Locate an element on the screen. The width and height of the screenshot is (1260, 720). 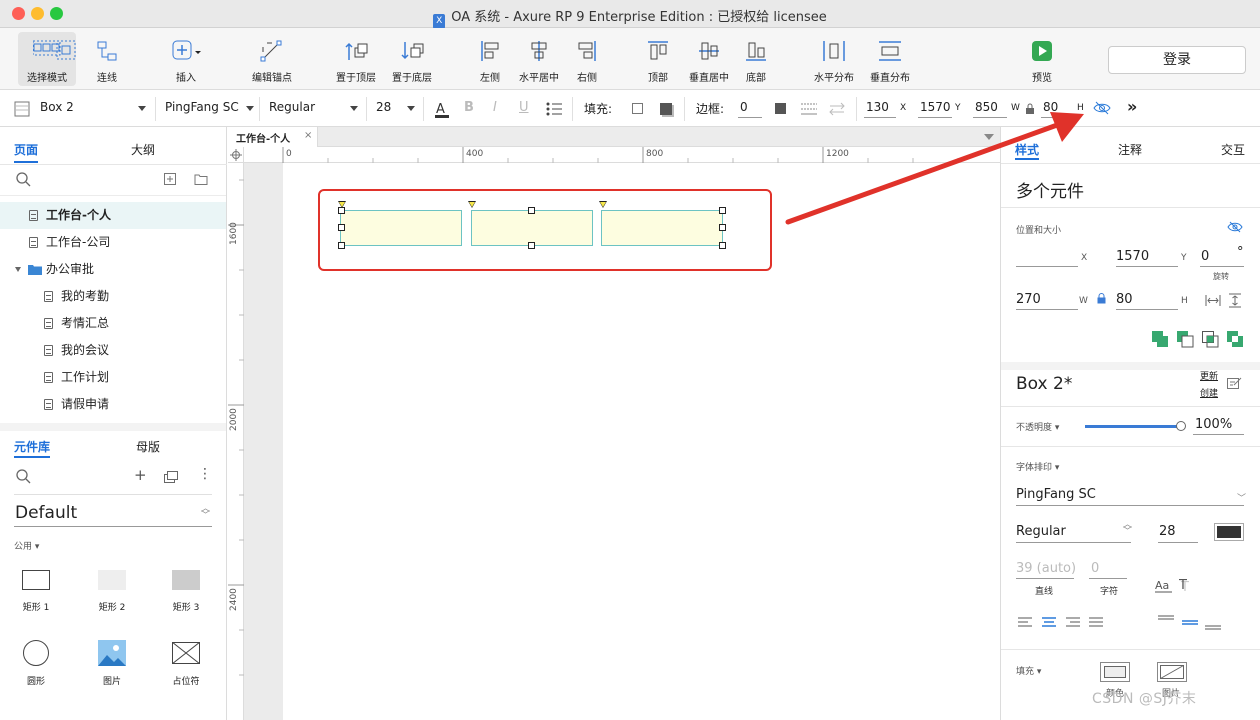
widget-placeholder: 占位符 is located at coordinates (186, 663).